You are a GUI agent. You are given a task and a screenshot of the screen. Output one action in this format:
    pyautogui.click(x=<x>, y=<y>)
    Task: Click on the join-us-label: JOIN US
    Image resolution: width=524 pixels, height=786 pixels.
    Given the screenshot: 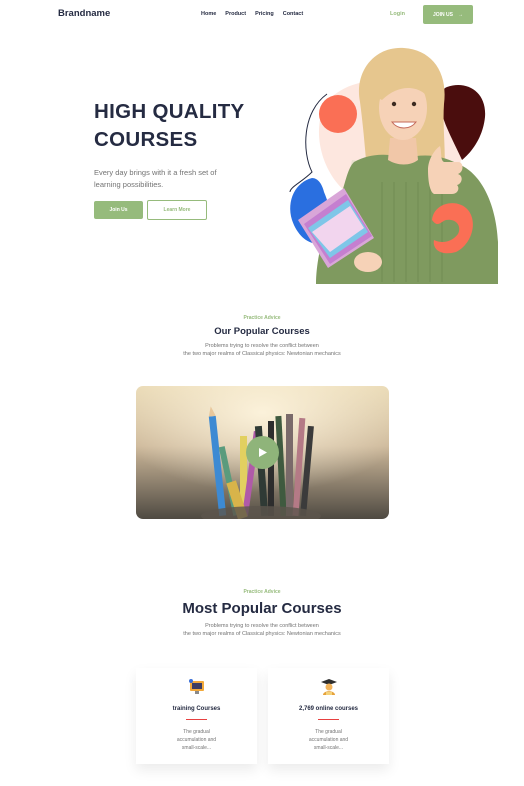 What is the action you would take?
    pyautogui.click(x=442, y=14)
    